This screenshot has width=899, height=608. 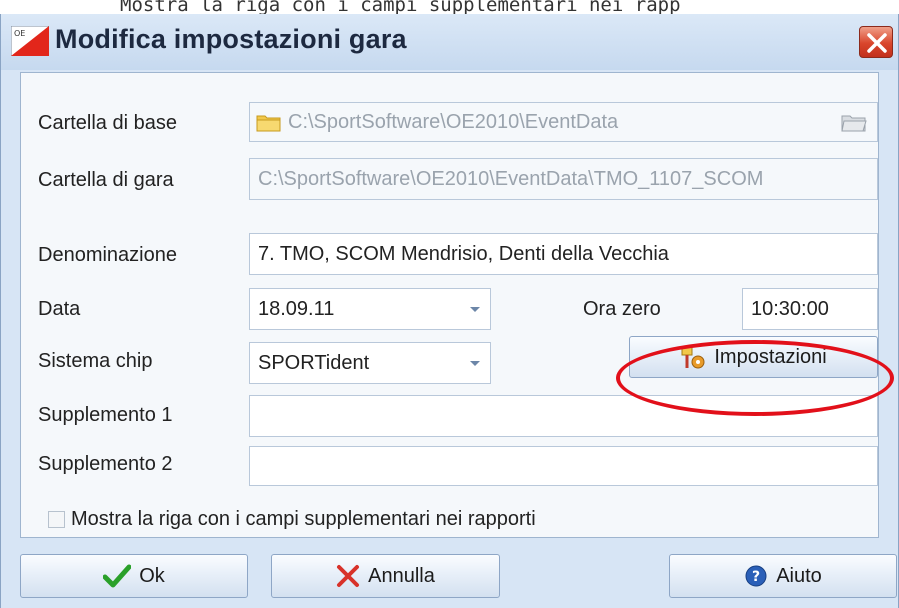 I want to click on date-dropdown: 18.09.11, so click(x=370, y=309).